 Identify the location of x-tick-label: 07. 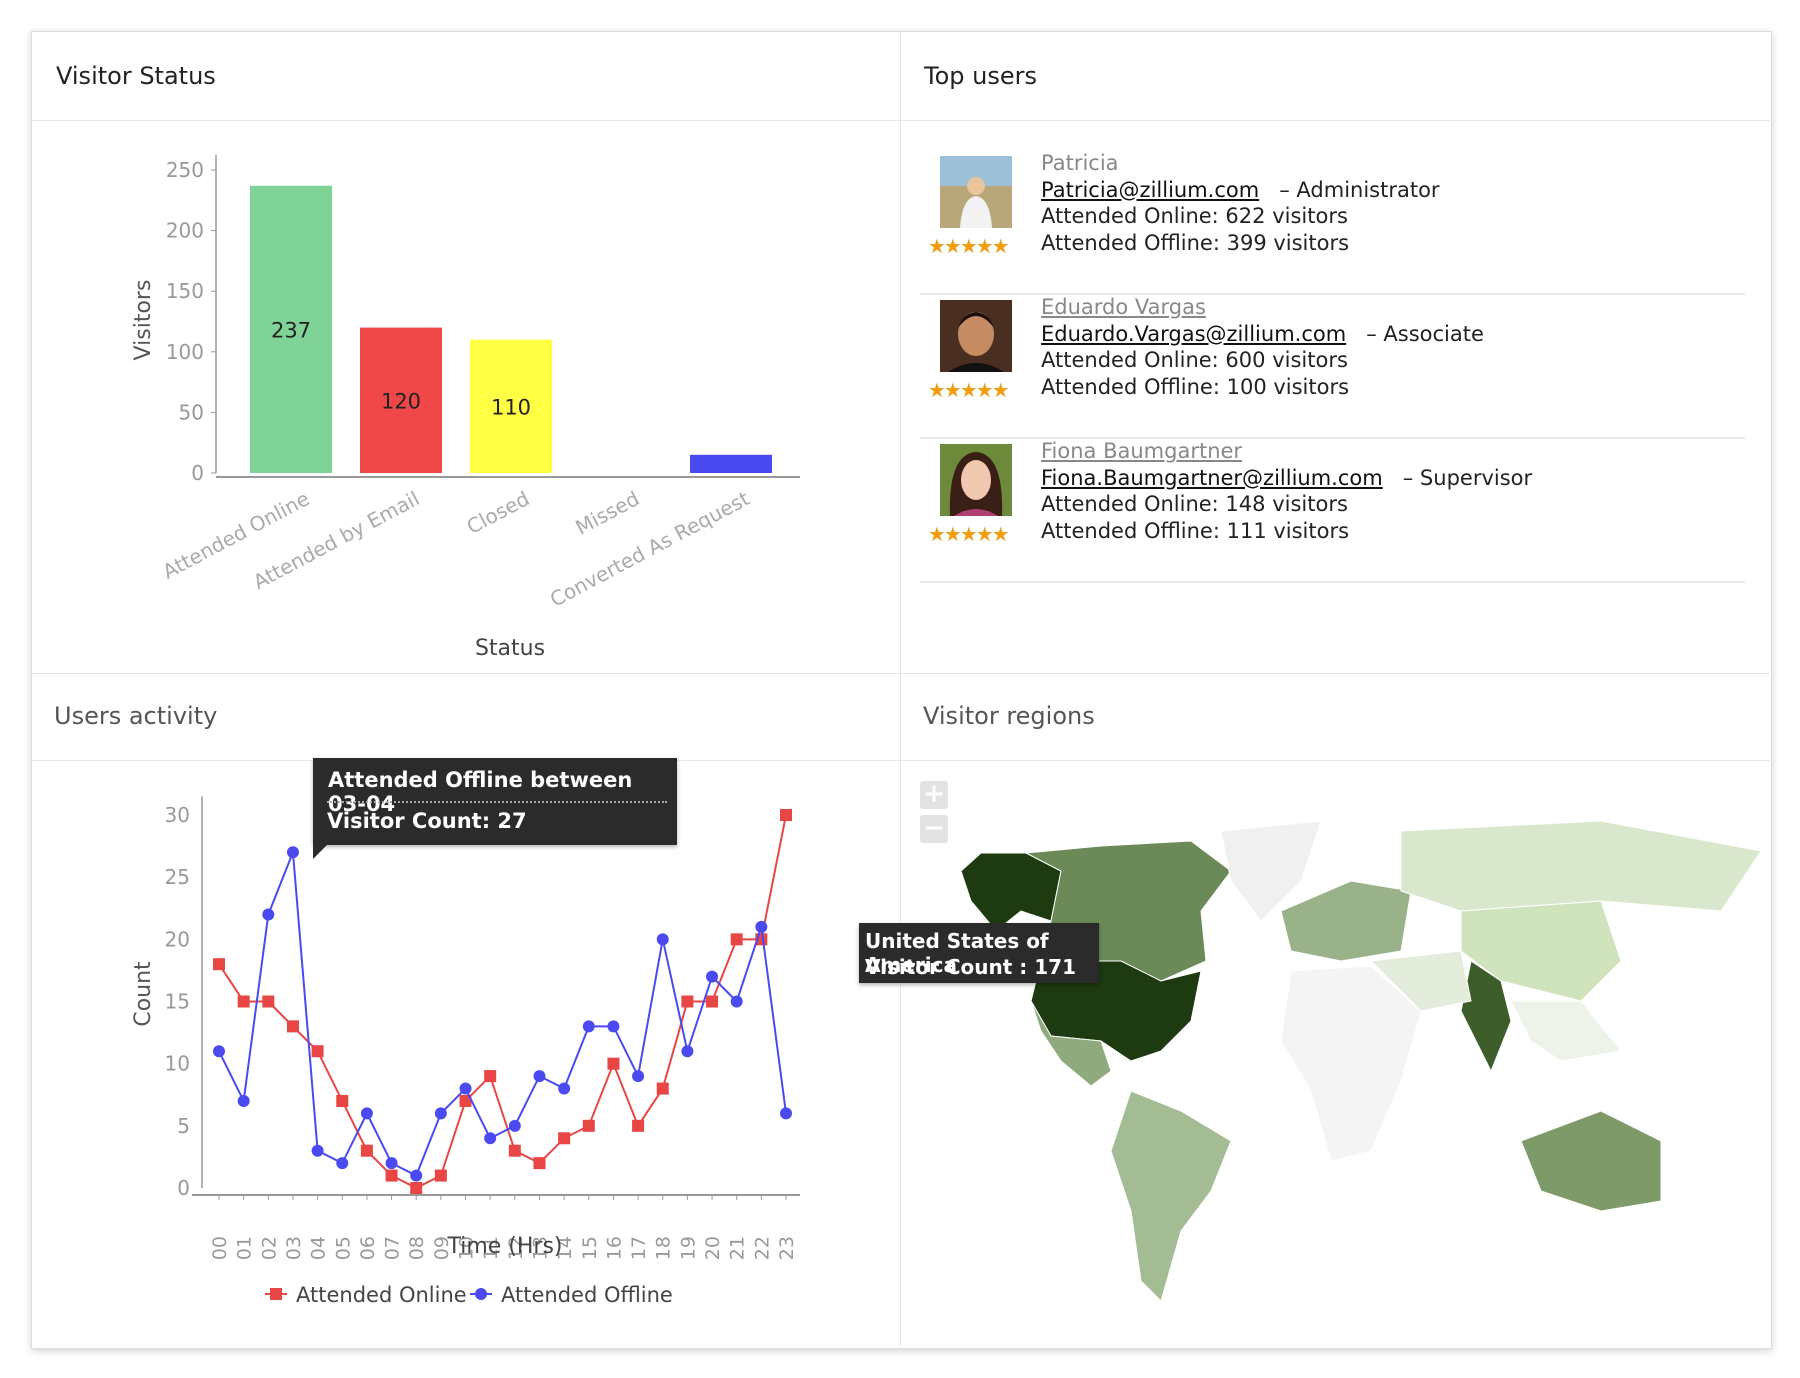
(393, 1248).